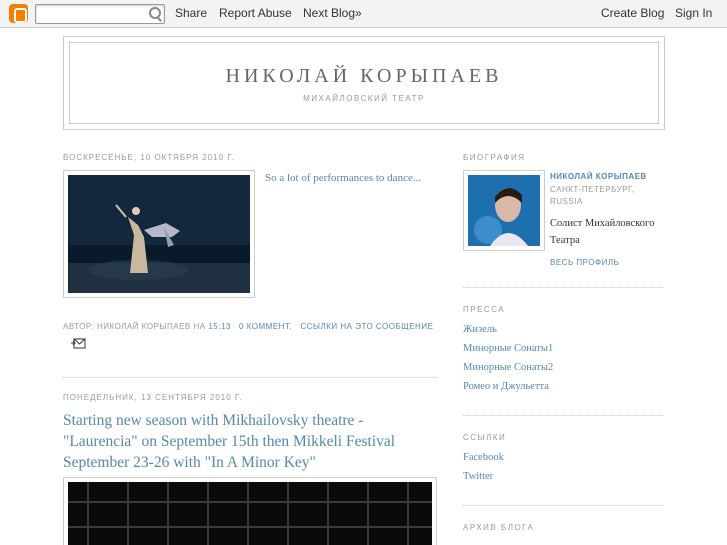 The image size is (727, 545). What do you see at coordinates (332, 13) in the screenshot?
I see `next-blog-link: Next Blog»` at bounding box center [332, 13].